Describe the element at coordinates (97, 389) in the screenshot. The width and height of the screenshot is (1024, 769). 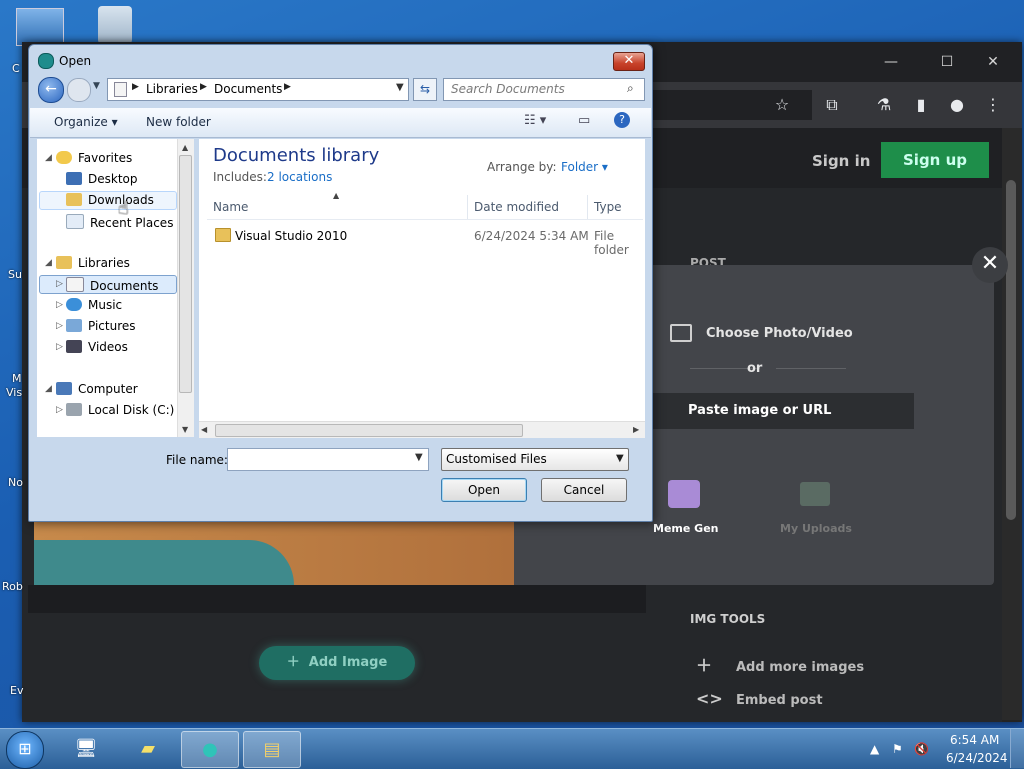
I see `nav-computer: Computer` at that location.